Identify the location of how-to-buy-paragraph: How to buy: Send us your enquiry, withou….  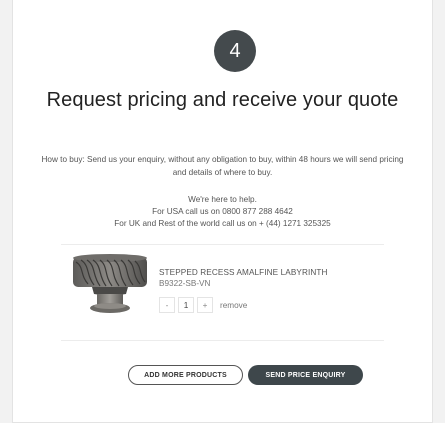
(222, 166).